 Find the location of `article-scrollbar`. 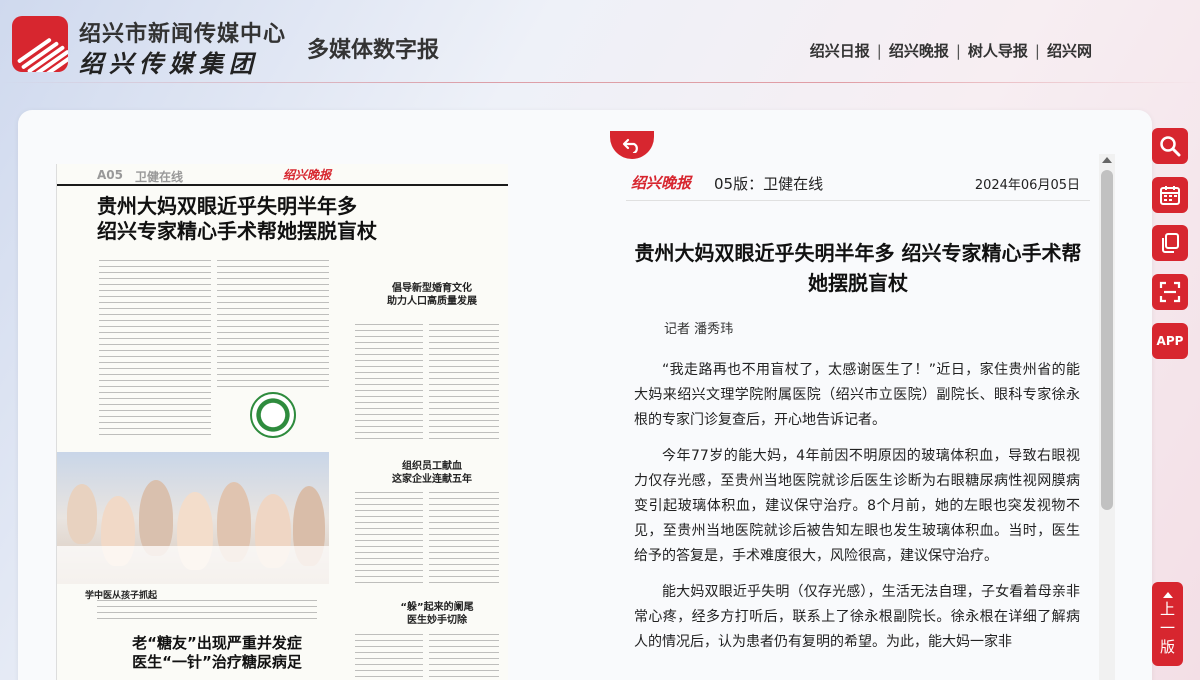

article-scrollbar is located at coordinates (1107, 417).